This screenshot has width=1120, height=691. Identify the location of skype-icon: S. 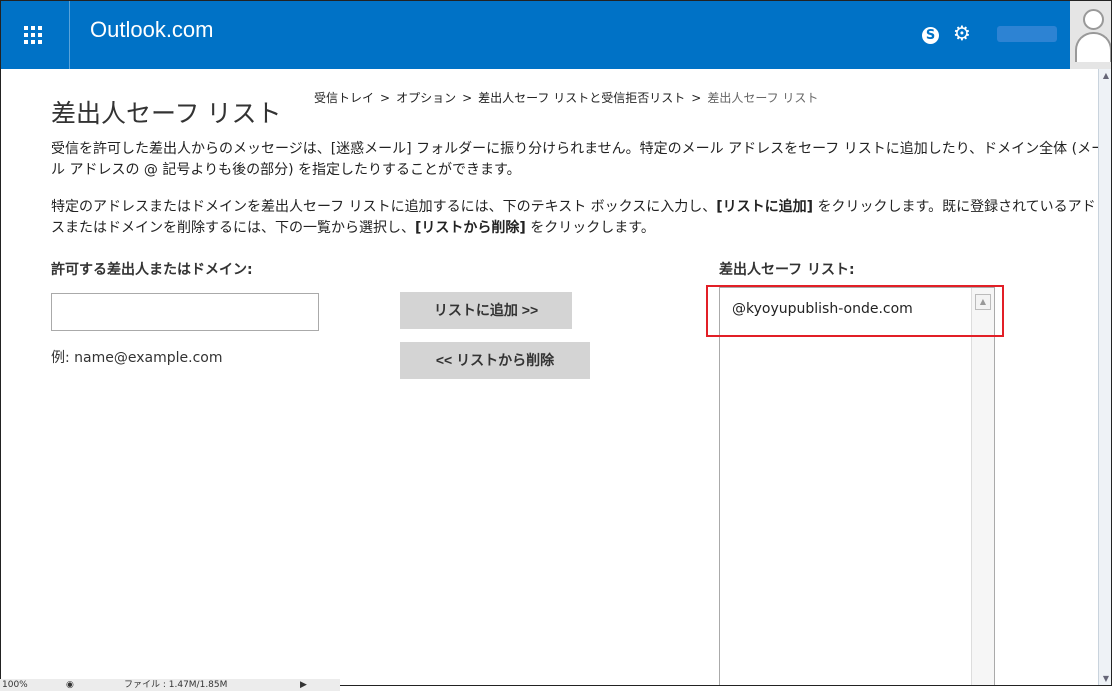
(930, 35).